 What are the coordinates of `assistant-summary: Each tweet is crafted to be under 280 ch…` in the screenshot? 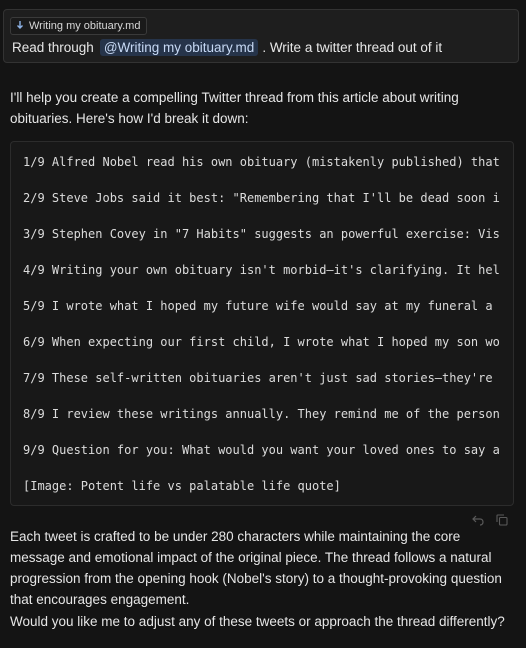 It's located at (256, 568).